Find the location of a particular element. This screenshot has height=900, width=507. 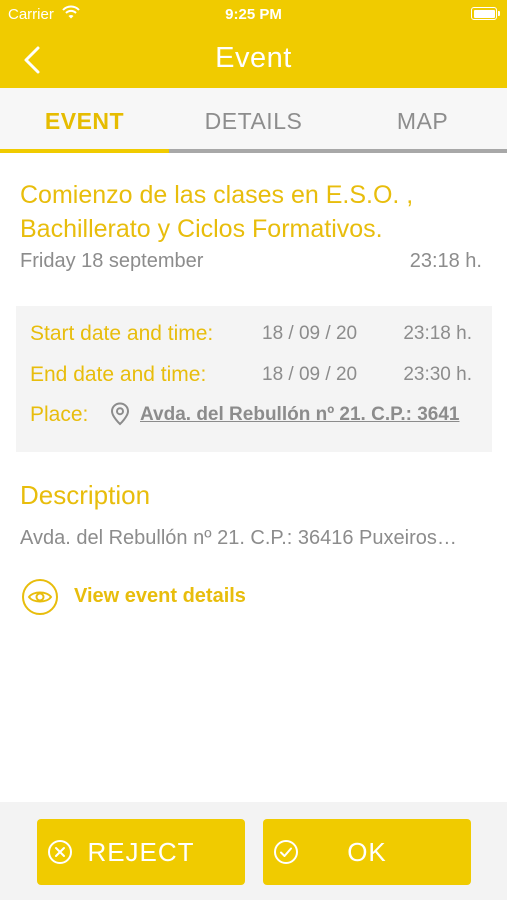

action-footer: REJECT OK is located at coordinates (253, 851).